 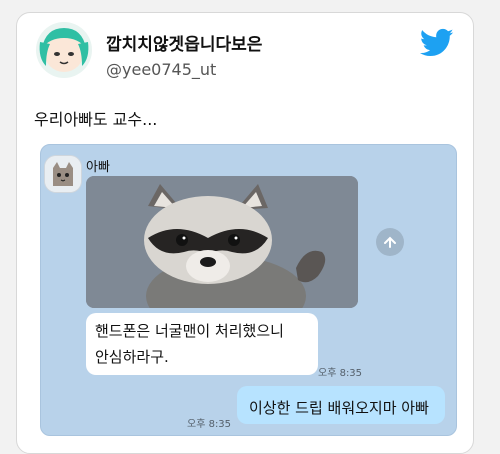 What do you see at coordinates (209, 424) in the screenshot?
I see `sent-message-time: 오후 8:35` at bounding box center [209, 424].